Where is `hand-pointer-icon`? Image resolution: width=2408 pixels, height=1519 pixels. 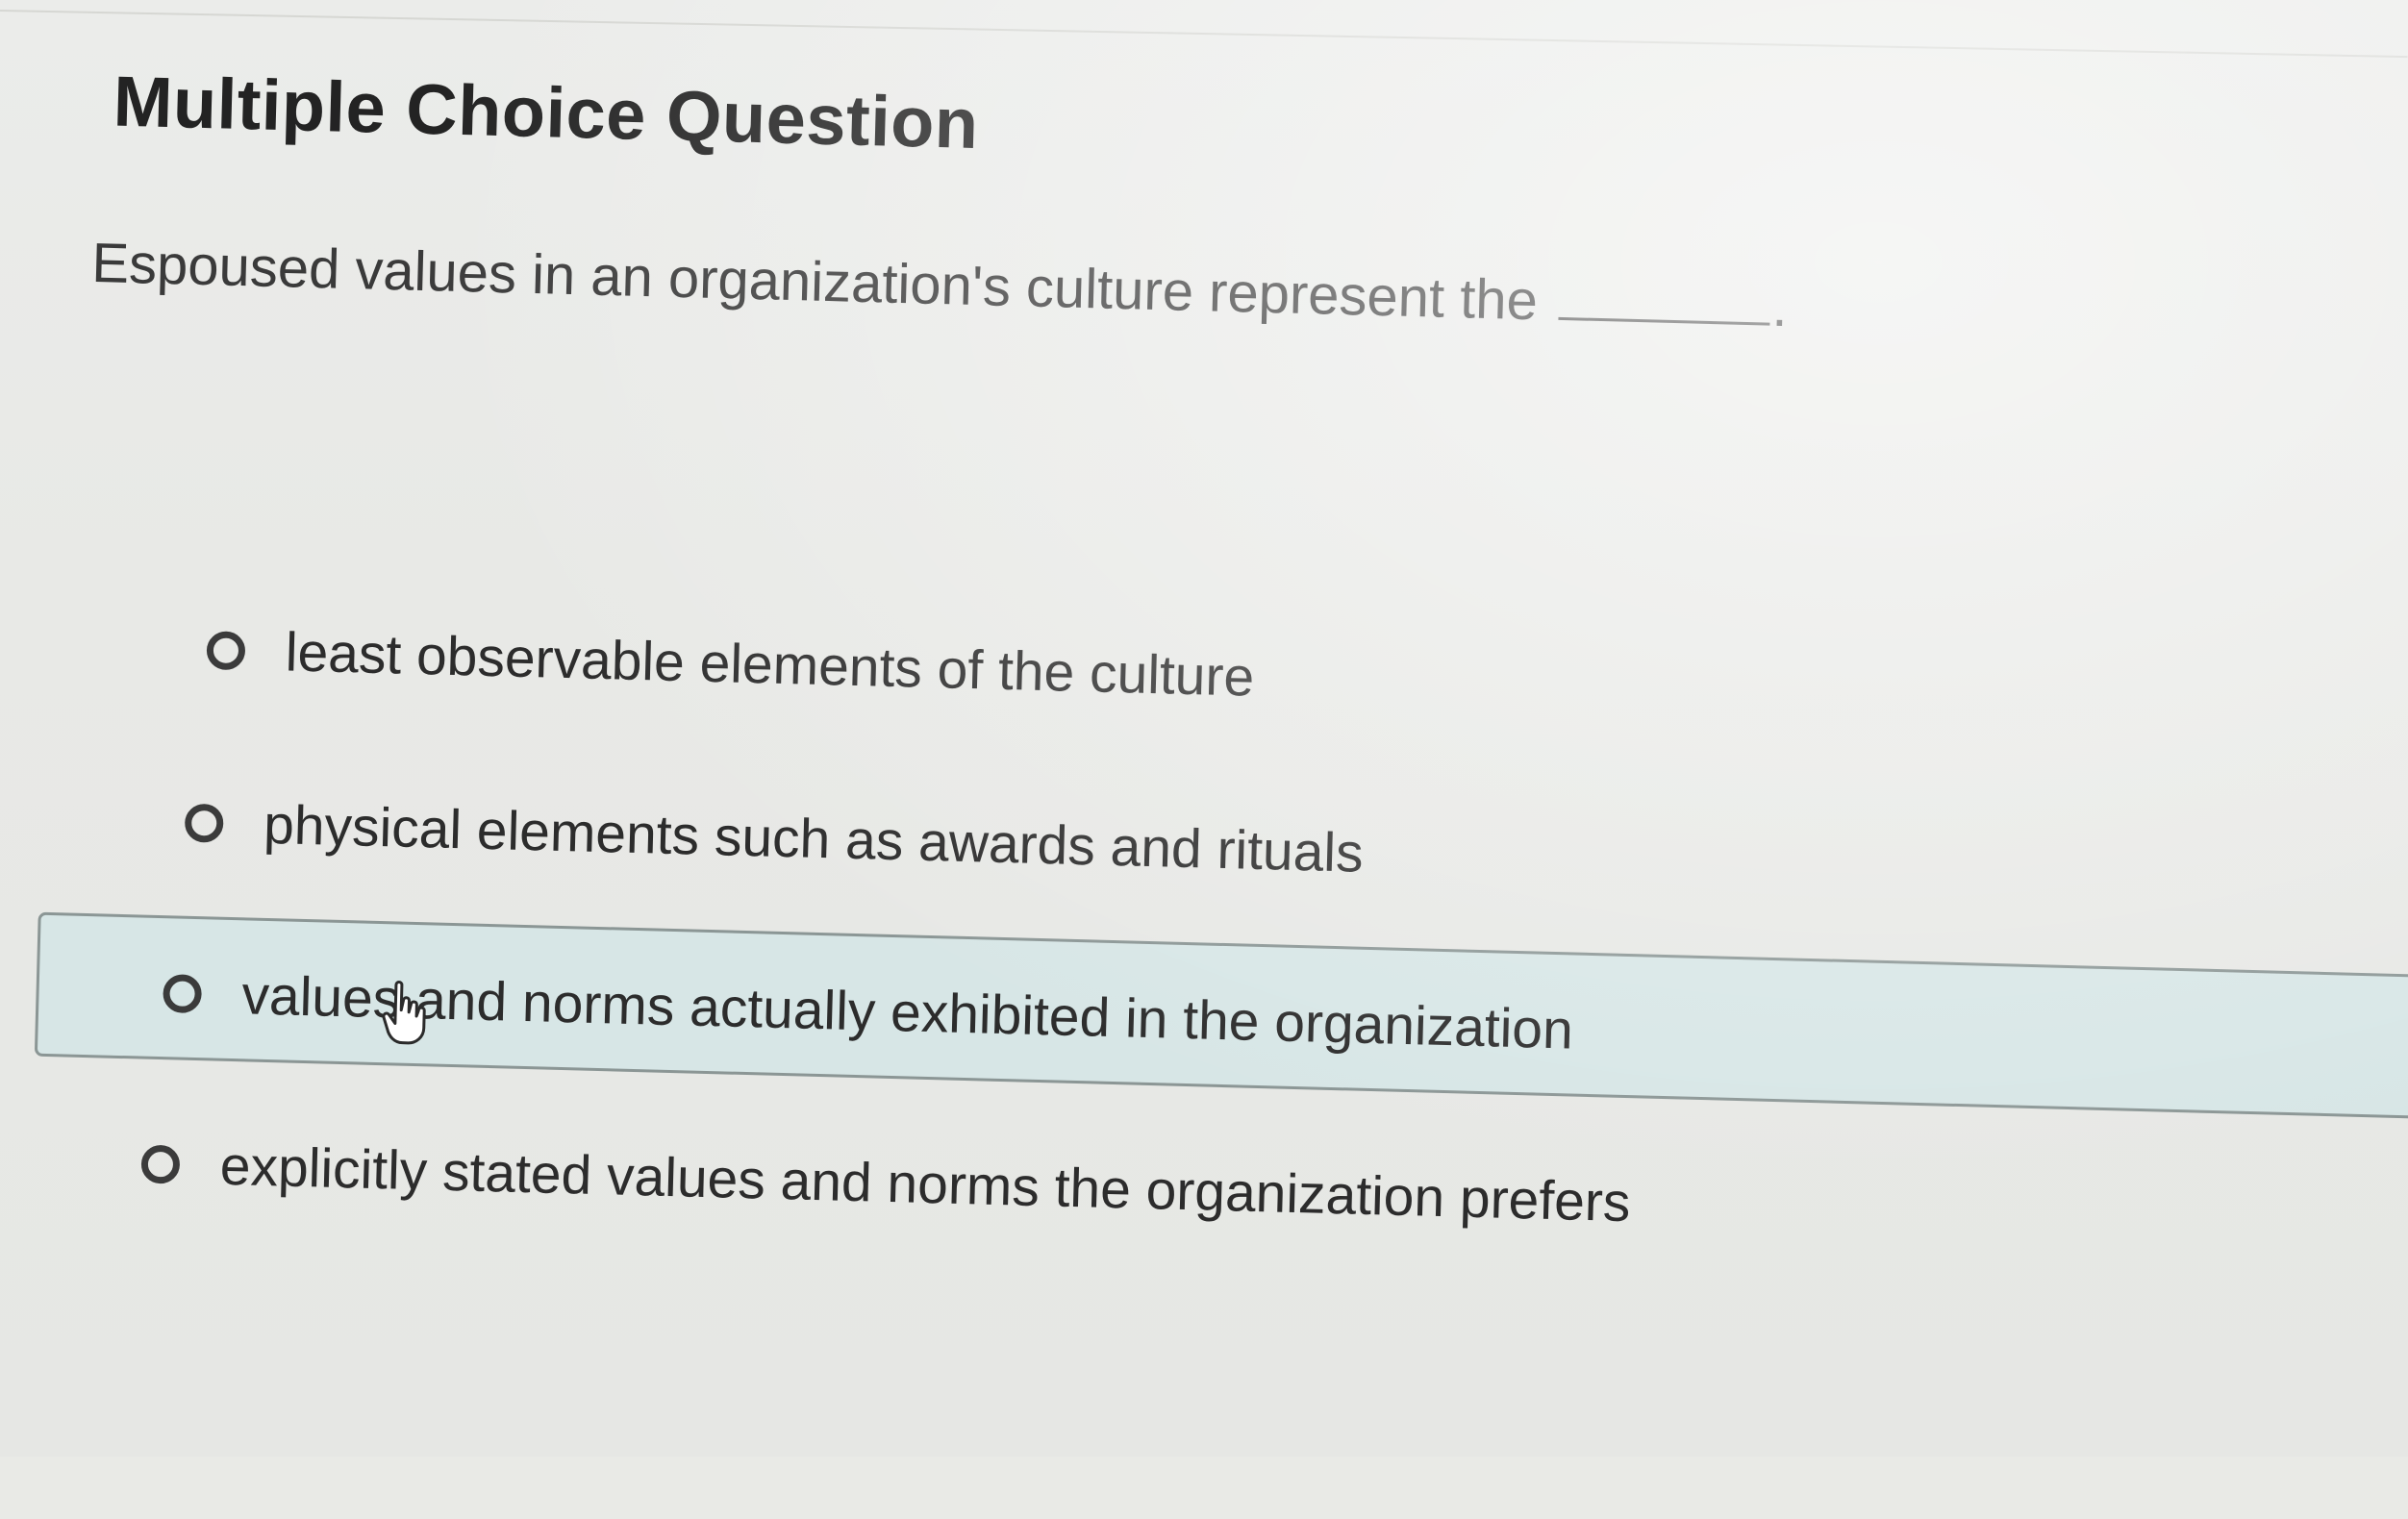 hand-pointer-icon is located at coordinates (404, 1013).